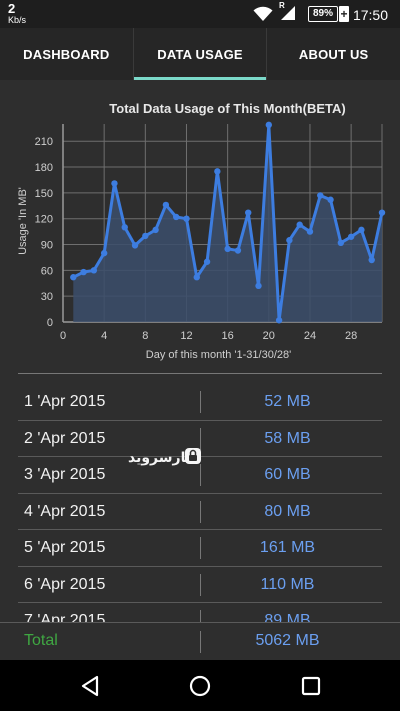 This screenshot has height=711, width=400. Describe the element at coordinates (104, 336) in the screenshot. I see `x-tick-label: 4` at that location.